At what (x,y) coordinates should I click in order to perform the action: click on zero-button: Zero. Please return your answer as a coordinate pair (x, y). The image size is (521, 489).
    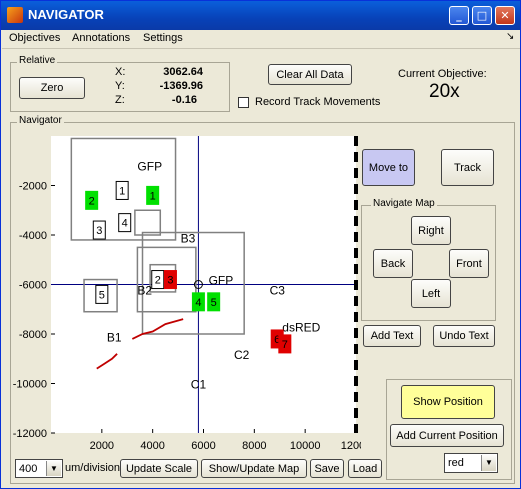
    Looking at the image, I should click on (52, 88).